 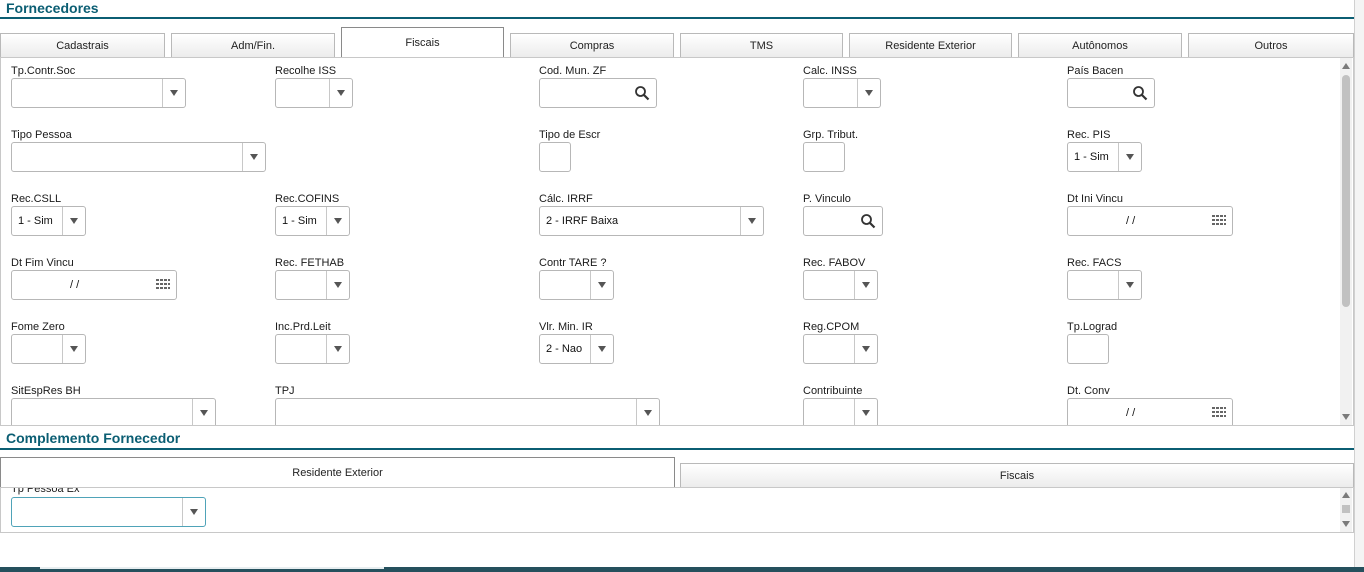 I want to click on inc-prd-leit-select, so click(x=312, y=349).